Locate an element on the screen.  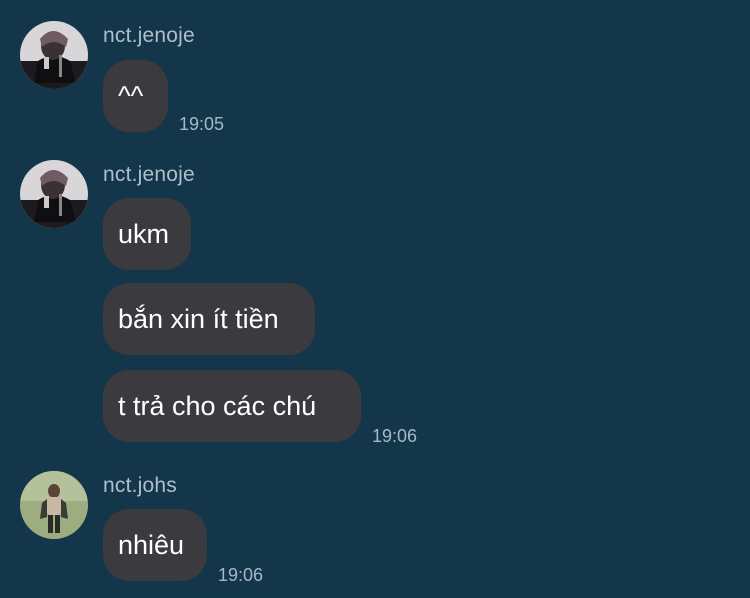
message-text: ^^ is located at coordinates (131, 96).